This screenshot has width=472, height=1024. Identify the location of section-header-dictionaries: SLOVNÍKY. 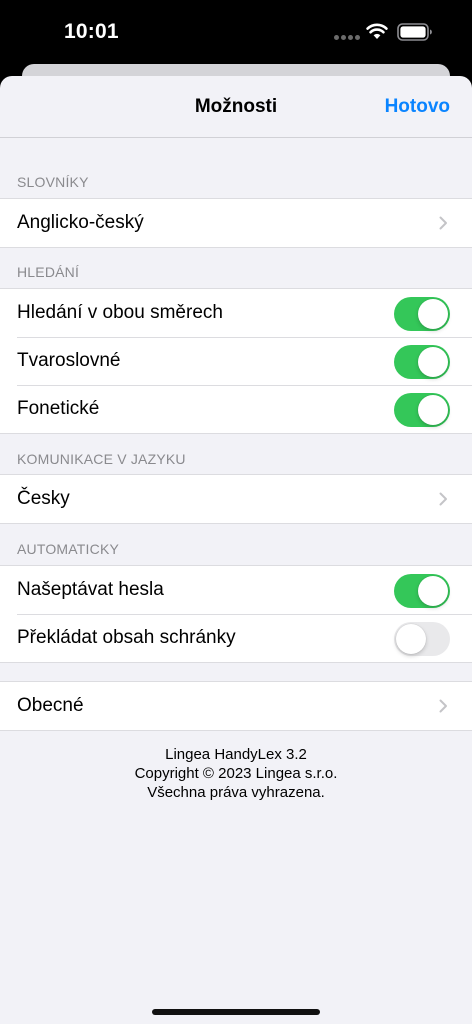
(53, 182).